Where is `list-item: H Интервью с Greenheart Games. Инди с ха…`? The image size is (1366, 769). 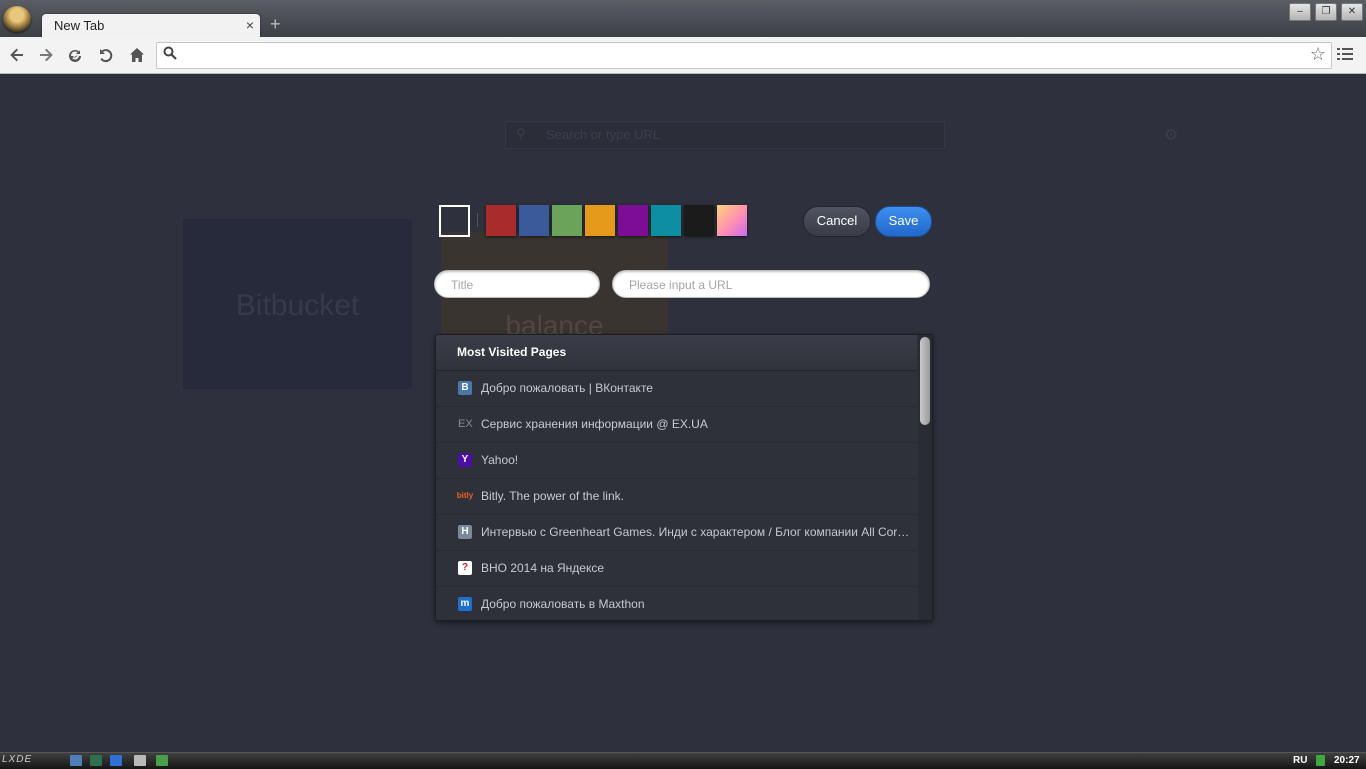
list-item: H Интервью с Greenheart Games. Инди с ха… is located at coordinates (676, 533).